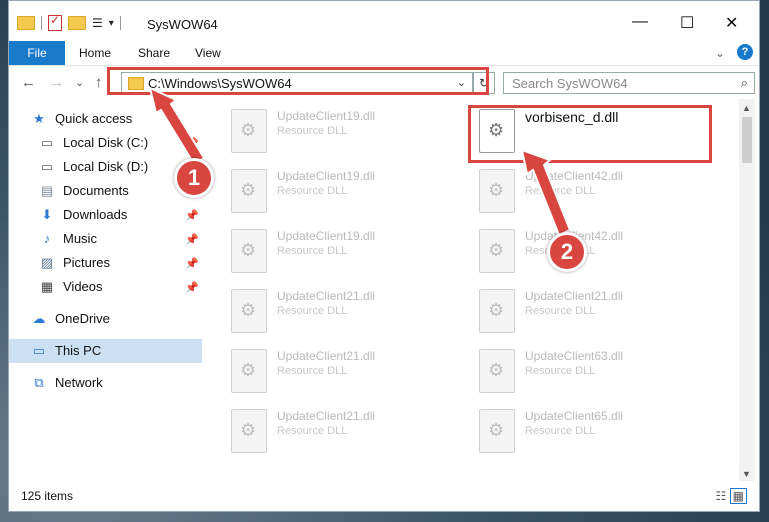 The image size is (769, 522). Describe the element at coordinates (194, 178) in the screenshot. I see `step-1-badge: 1` at that location.